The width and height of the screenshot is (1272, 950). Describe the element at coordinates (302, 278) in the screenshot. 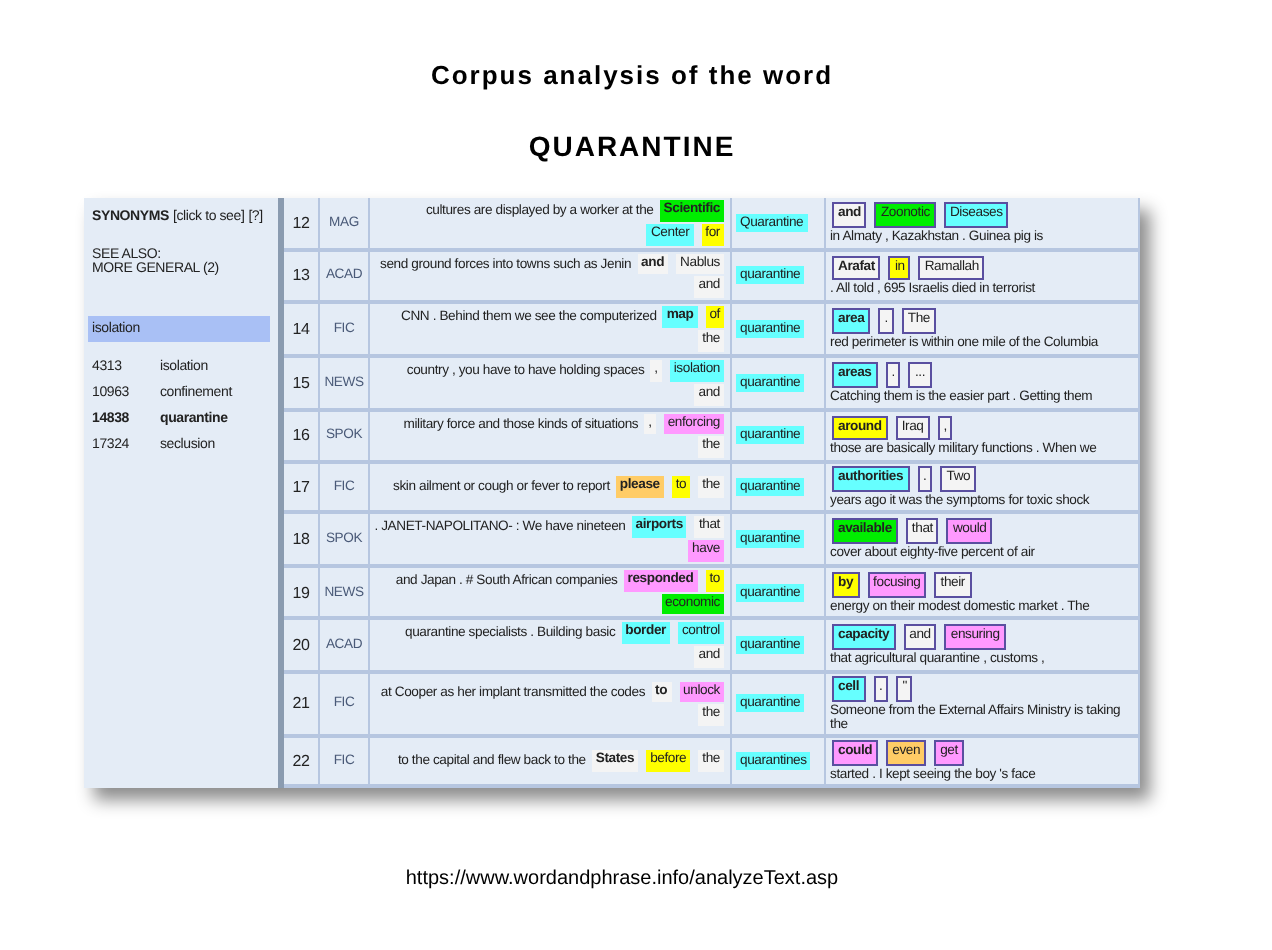

I see `row-number: 13` at that location.